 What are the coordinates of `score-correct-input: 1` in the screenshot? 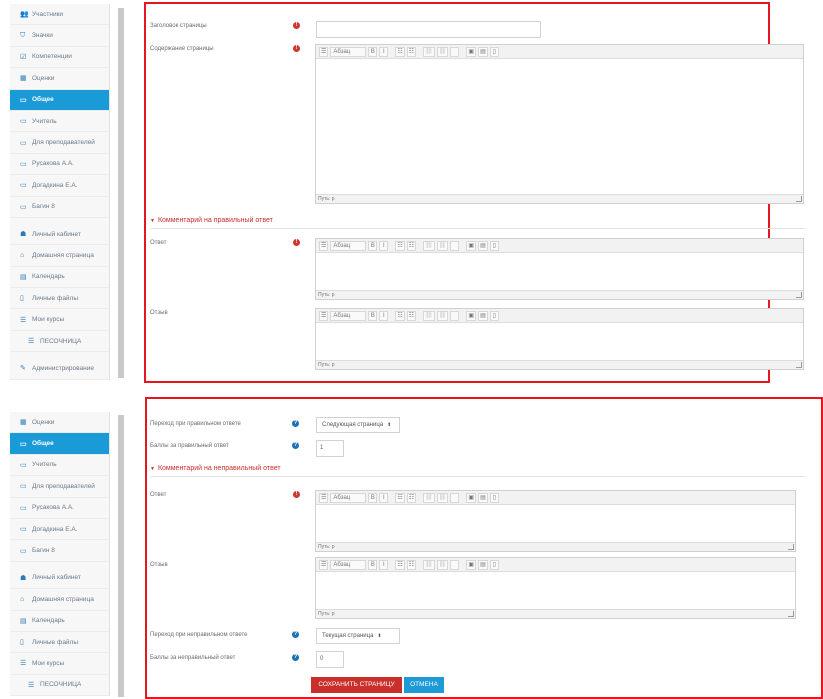 It's located at (330, 448).